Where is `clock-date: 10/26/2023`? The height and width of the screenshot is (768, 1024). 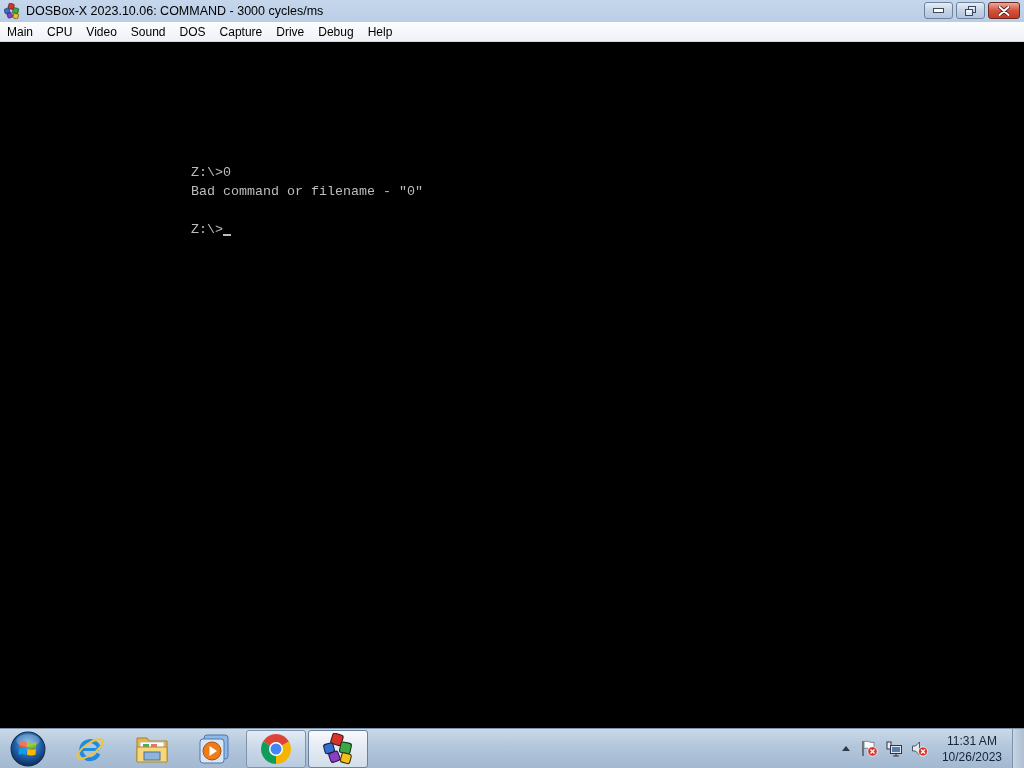
clock-date: 10/26/2023 is located at coordinates (971, 756).